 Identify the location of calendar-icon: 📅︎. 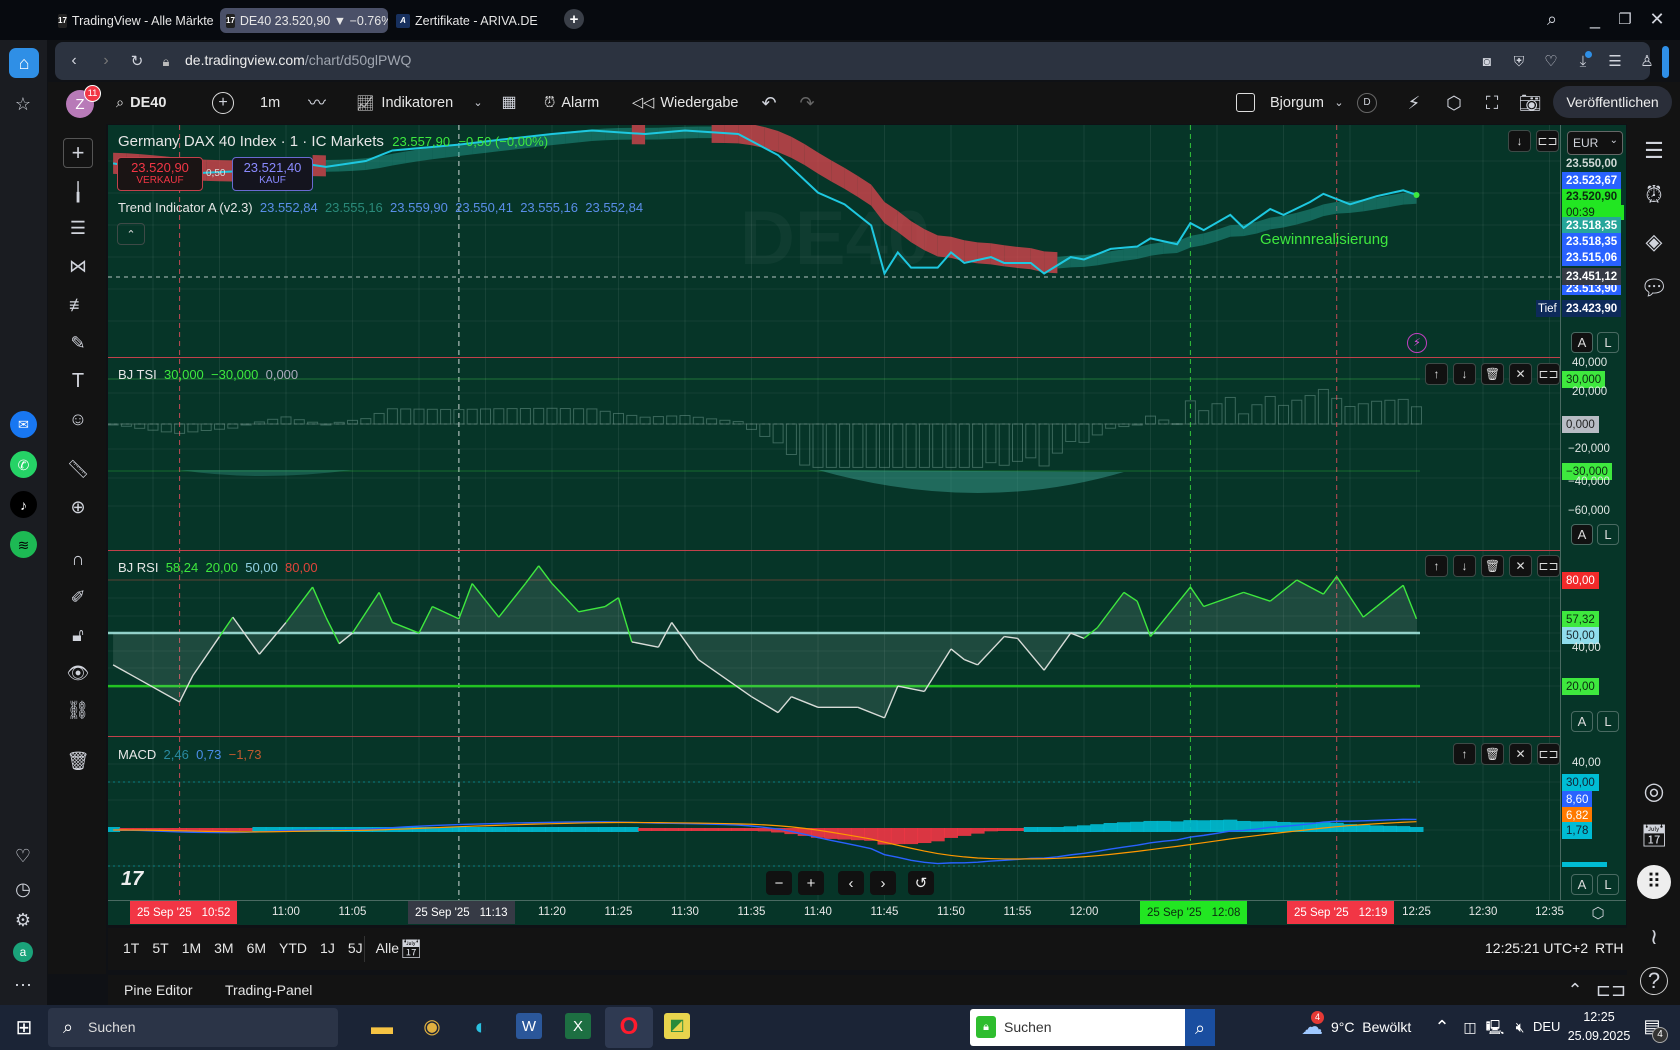
(1654, 836).